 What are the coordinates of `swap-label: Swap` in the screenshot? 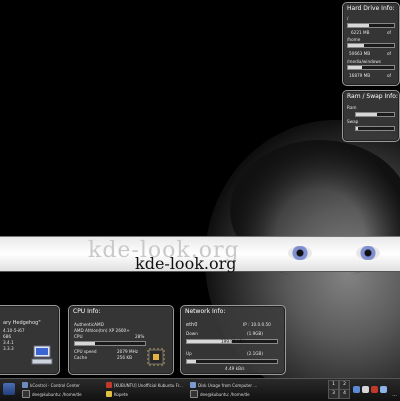 It's located at (353, 121).